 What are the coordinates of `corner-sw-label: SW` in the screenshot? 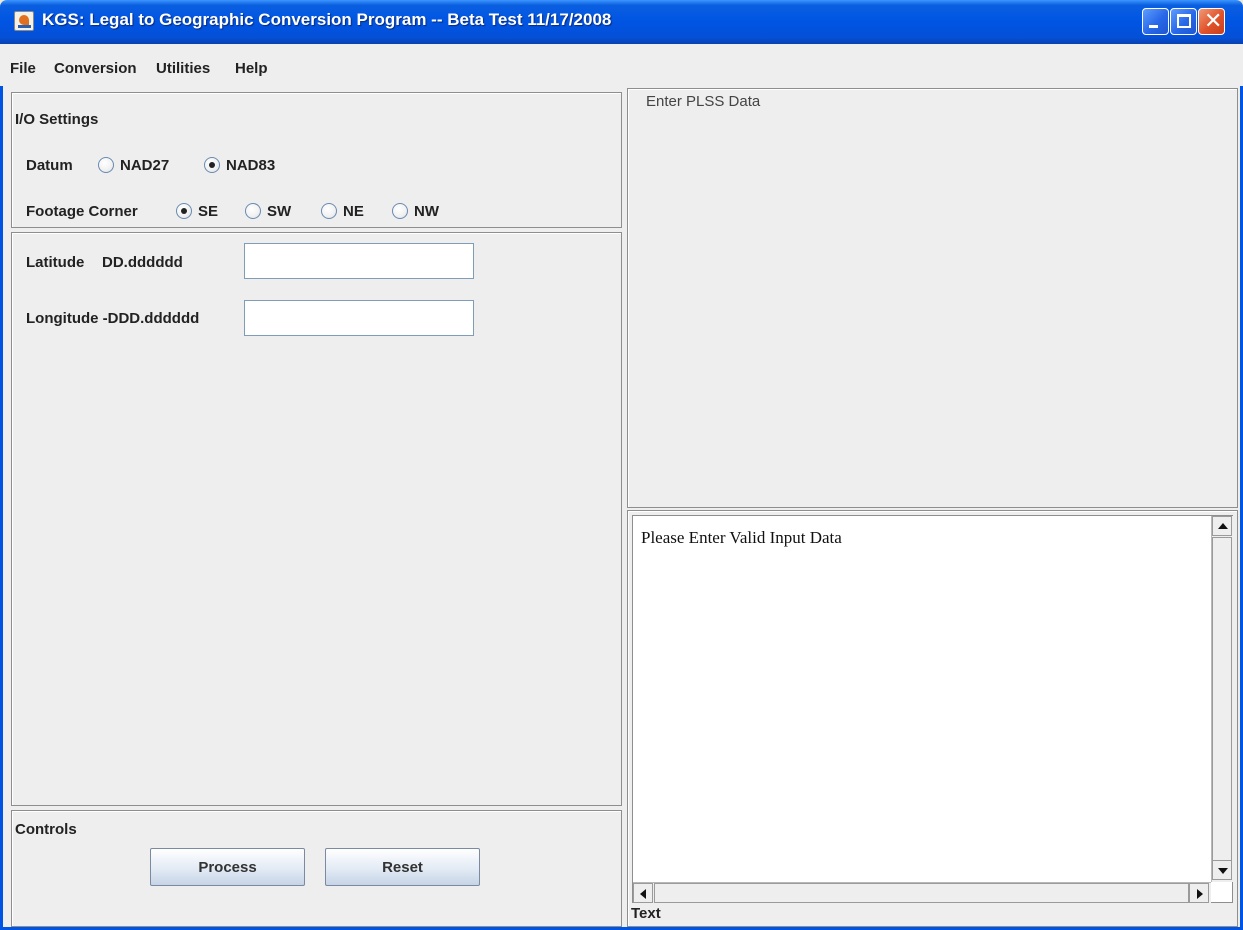 It's located at (279, 211).